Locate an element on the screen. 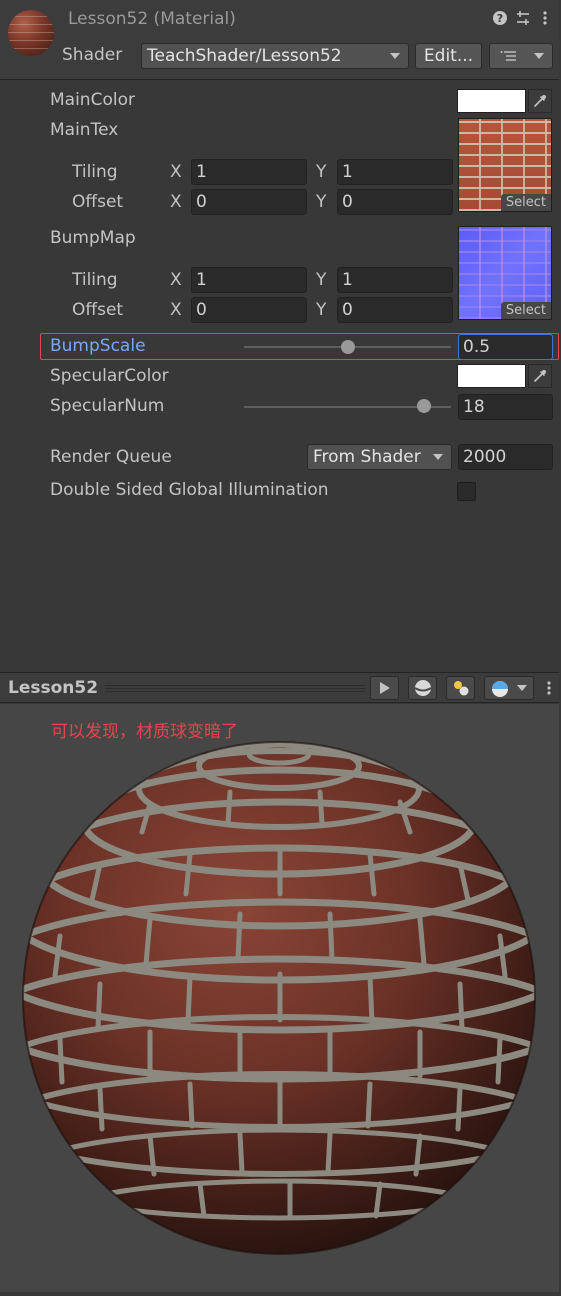 This screenshot has width=561, height=1296. preview-title: Lesson52 is located at coordinates (53, 688).